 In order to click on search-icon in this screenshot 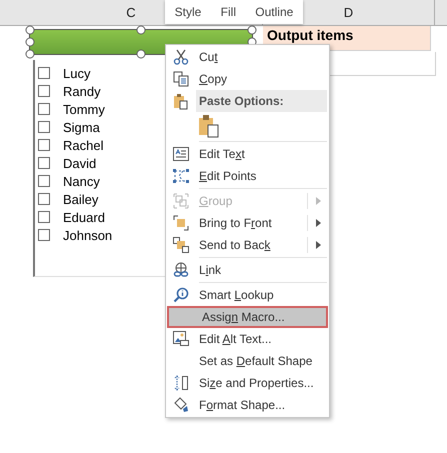, I will do `click(181, 295)`.